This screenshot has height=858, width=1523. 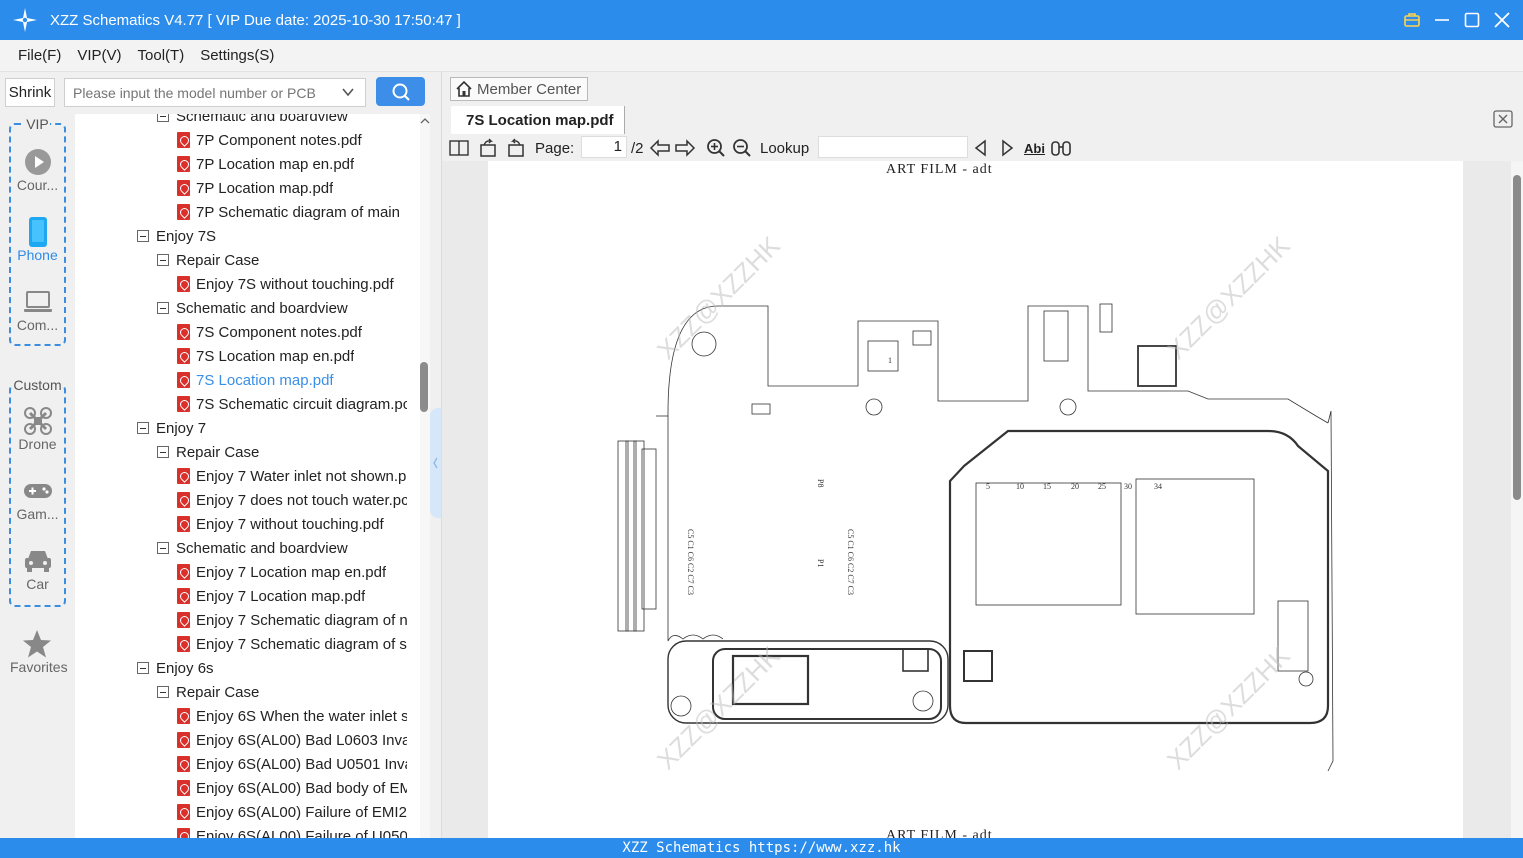 I want to click on tree-file-item: Enjoy 7 without touching.pdf, so click(x=241, y=524).